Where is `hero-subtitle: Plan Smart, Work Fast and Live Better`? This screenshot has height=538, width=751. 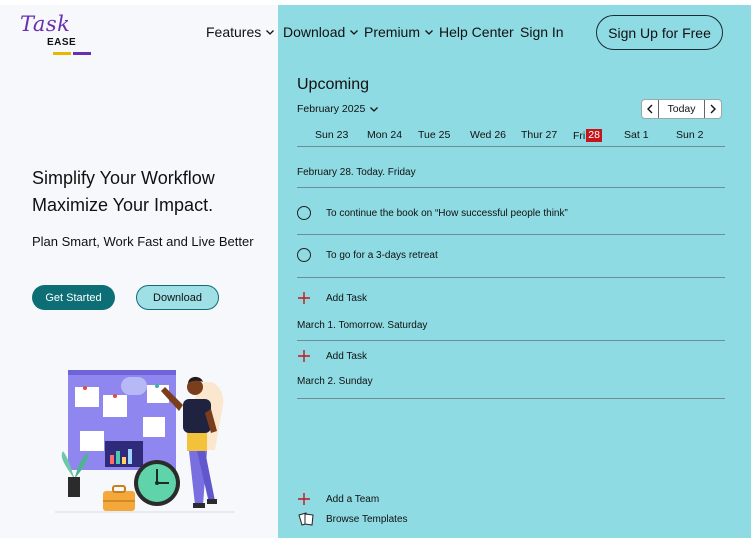 hero-subtitle: Plan Smart, Work Fast and Live Better is located at coordinates (143, 241).